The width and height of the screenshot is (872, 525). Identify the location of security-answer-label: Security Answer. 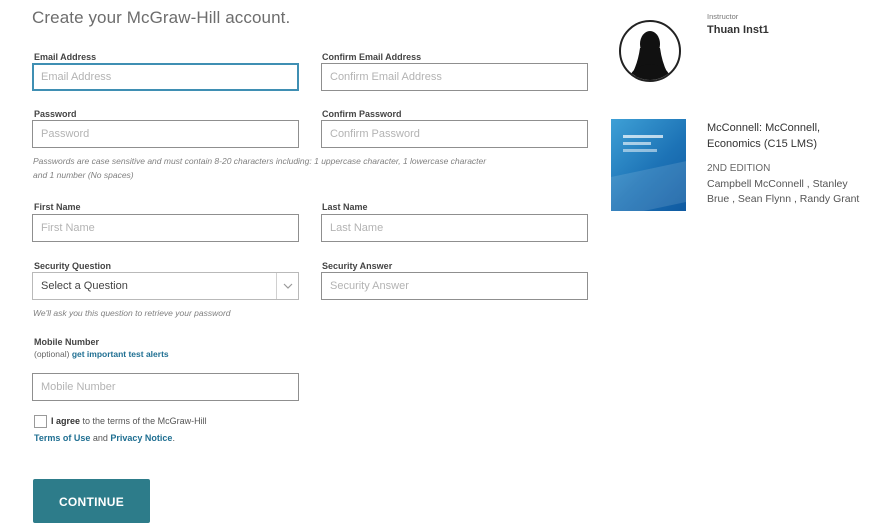
(357, 266).